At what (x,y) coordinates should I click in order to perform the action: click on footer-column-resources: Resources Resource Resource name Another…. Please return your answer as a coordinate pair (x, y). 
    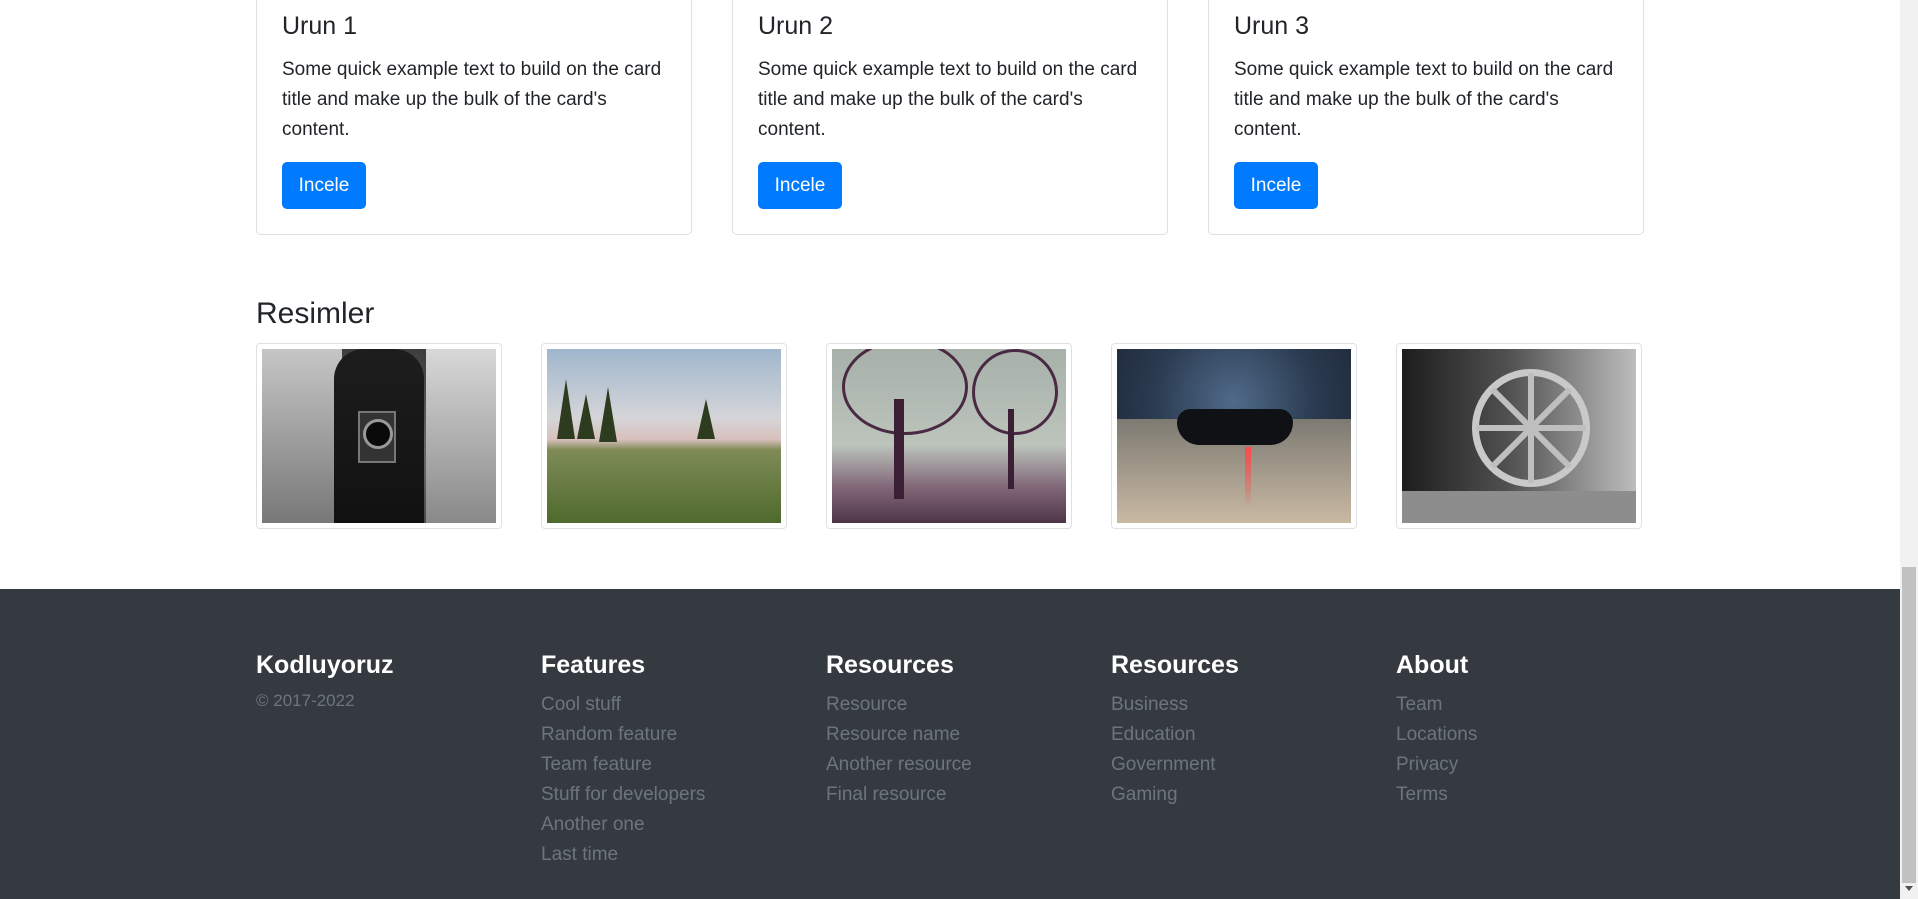
    Looking at the image, I should click on (946, 730).